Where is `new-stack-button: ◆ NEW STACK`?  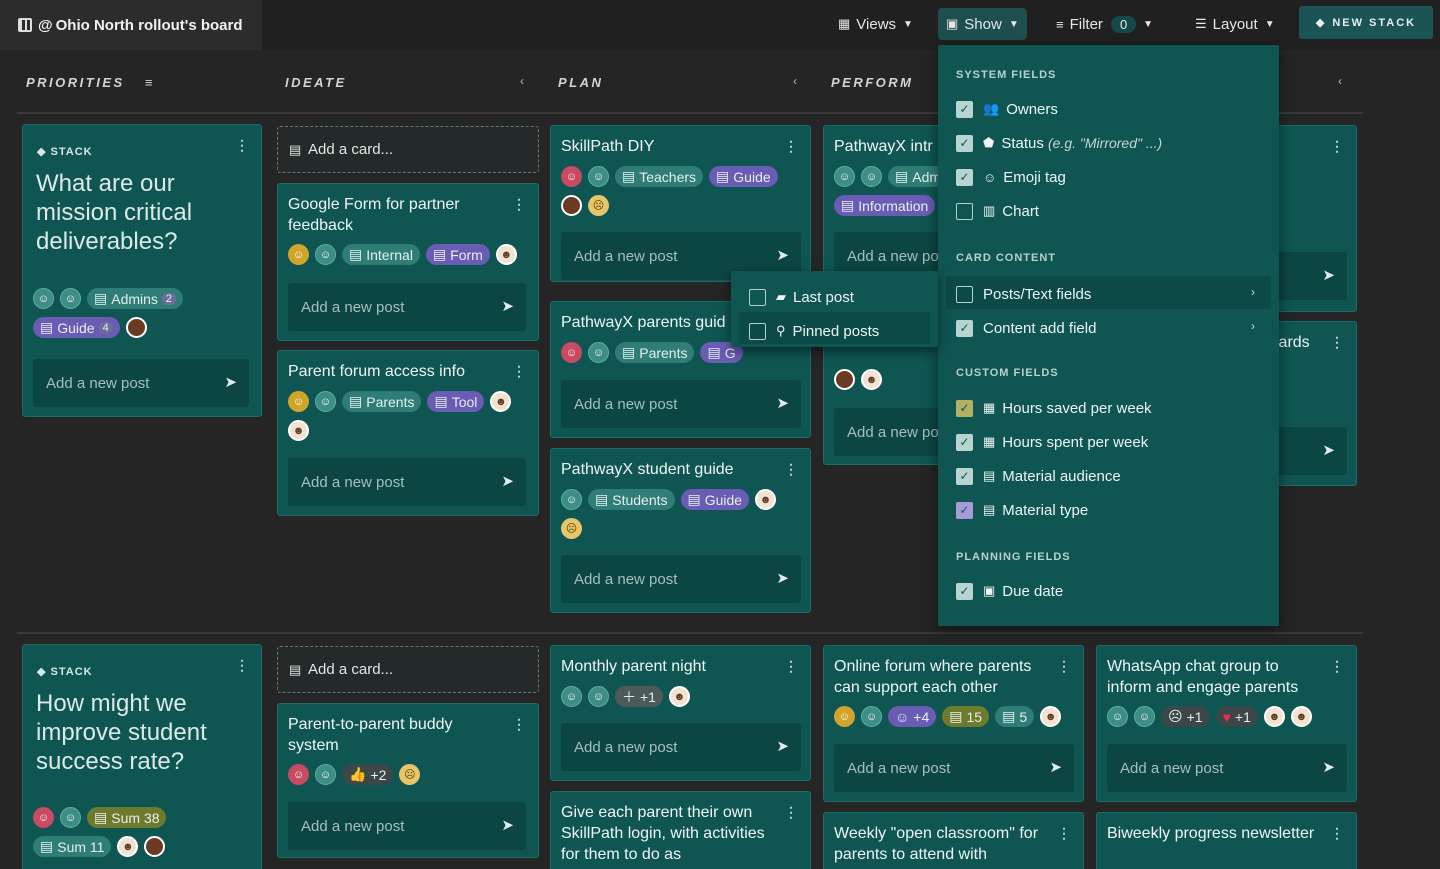 new-stack-button: ◆ NEW STACK is located at coordinates (1366, 22).